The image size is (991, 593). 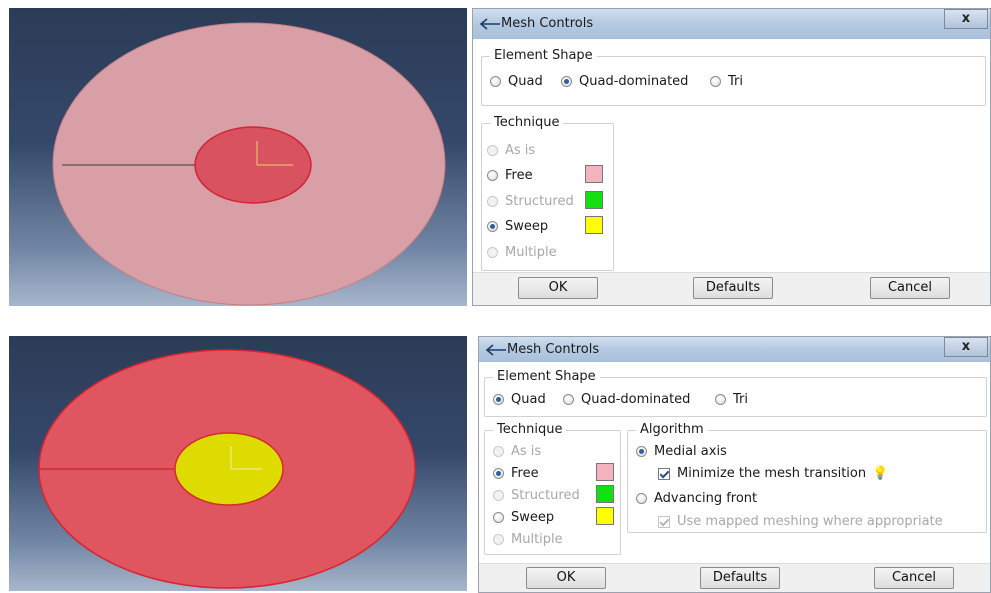 I want to click on algorithm-title: Algorithm, so click(x=672, y=429).